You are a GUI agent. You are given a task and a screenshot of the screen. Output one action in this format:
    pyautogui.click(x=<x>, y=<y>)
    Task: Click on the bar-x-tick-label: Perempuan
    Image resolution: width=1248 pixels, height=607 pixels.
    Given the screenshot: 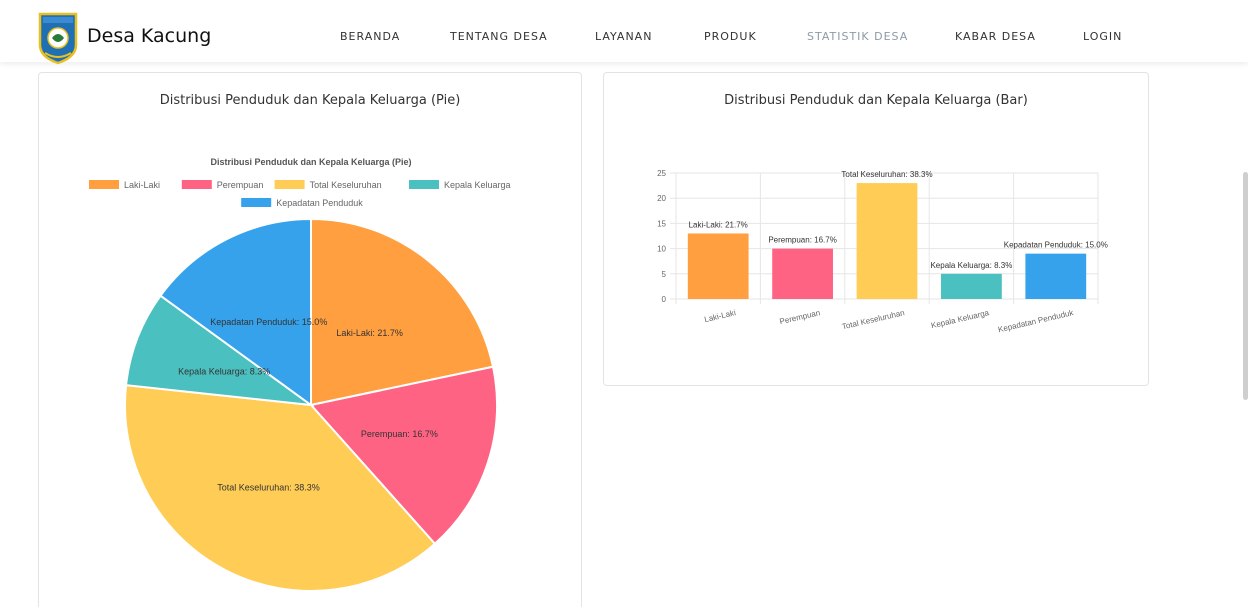 What is the action you would take?
    pyautogui.click(x=800, y=317)
    